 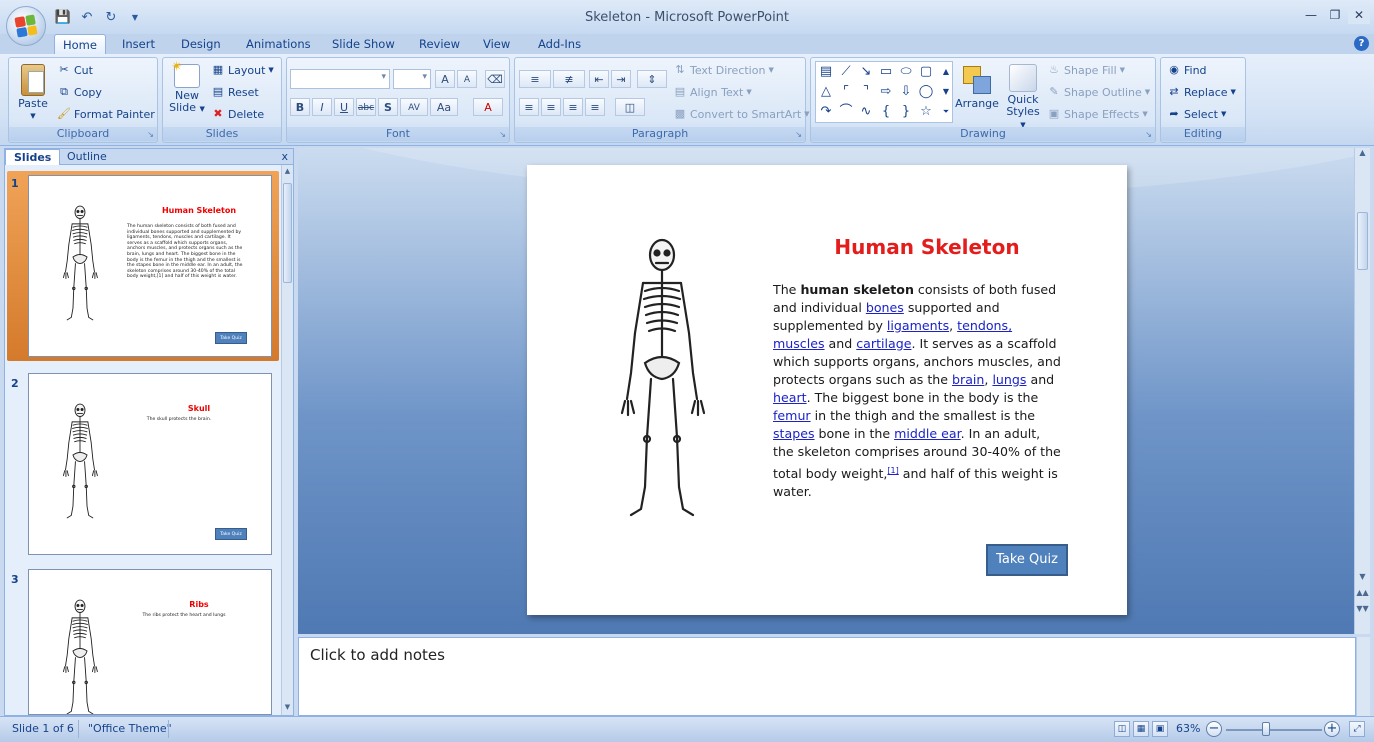 What do you see at coordinates (799, 343) in the screenshot?
I see `link-muscles: muscles` at bounding box center [799, 343].